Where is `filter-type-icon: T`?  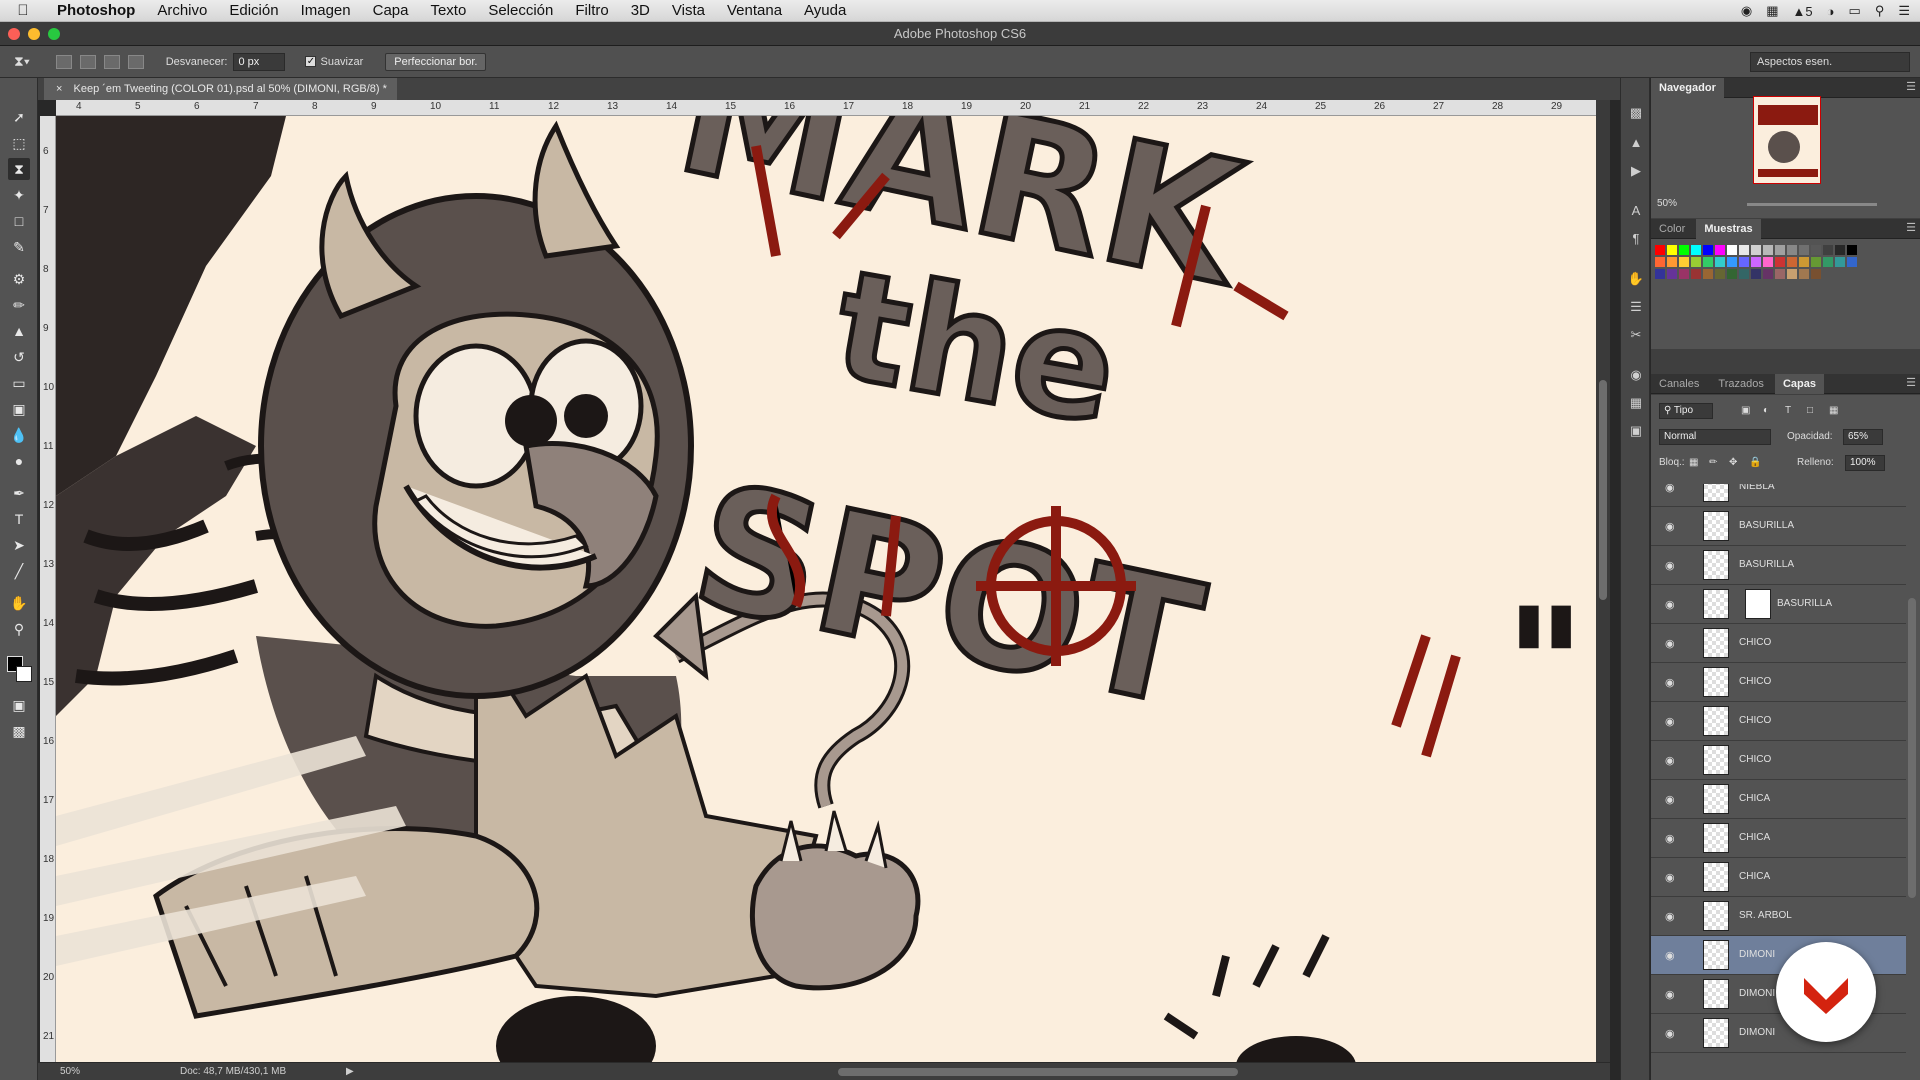 filter-type-icon: T is located at coordinates (1788, 410).